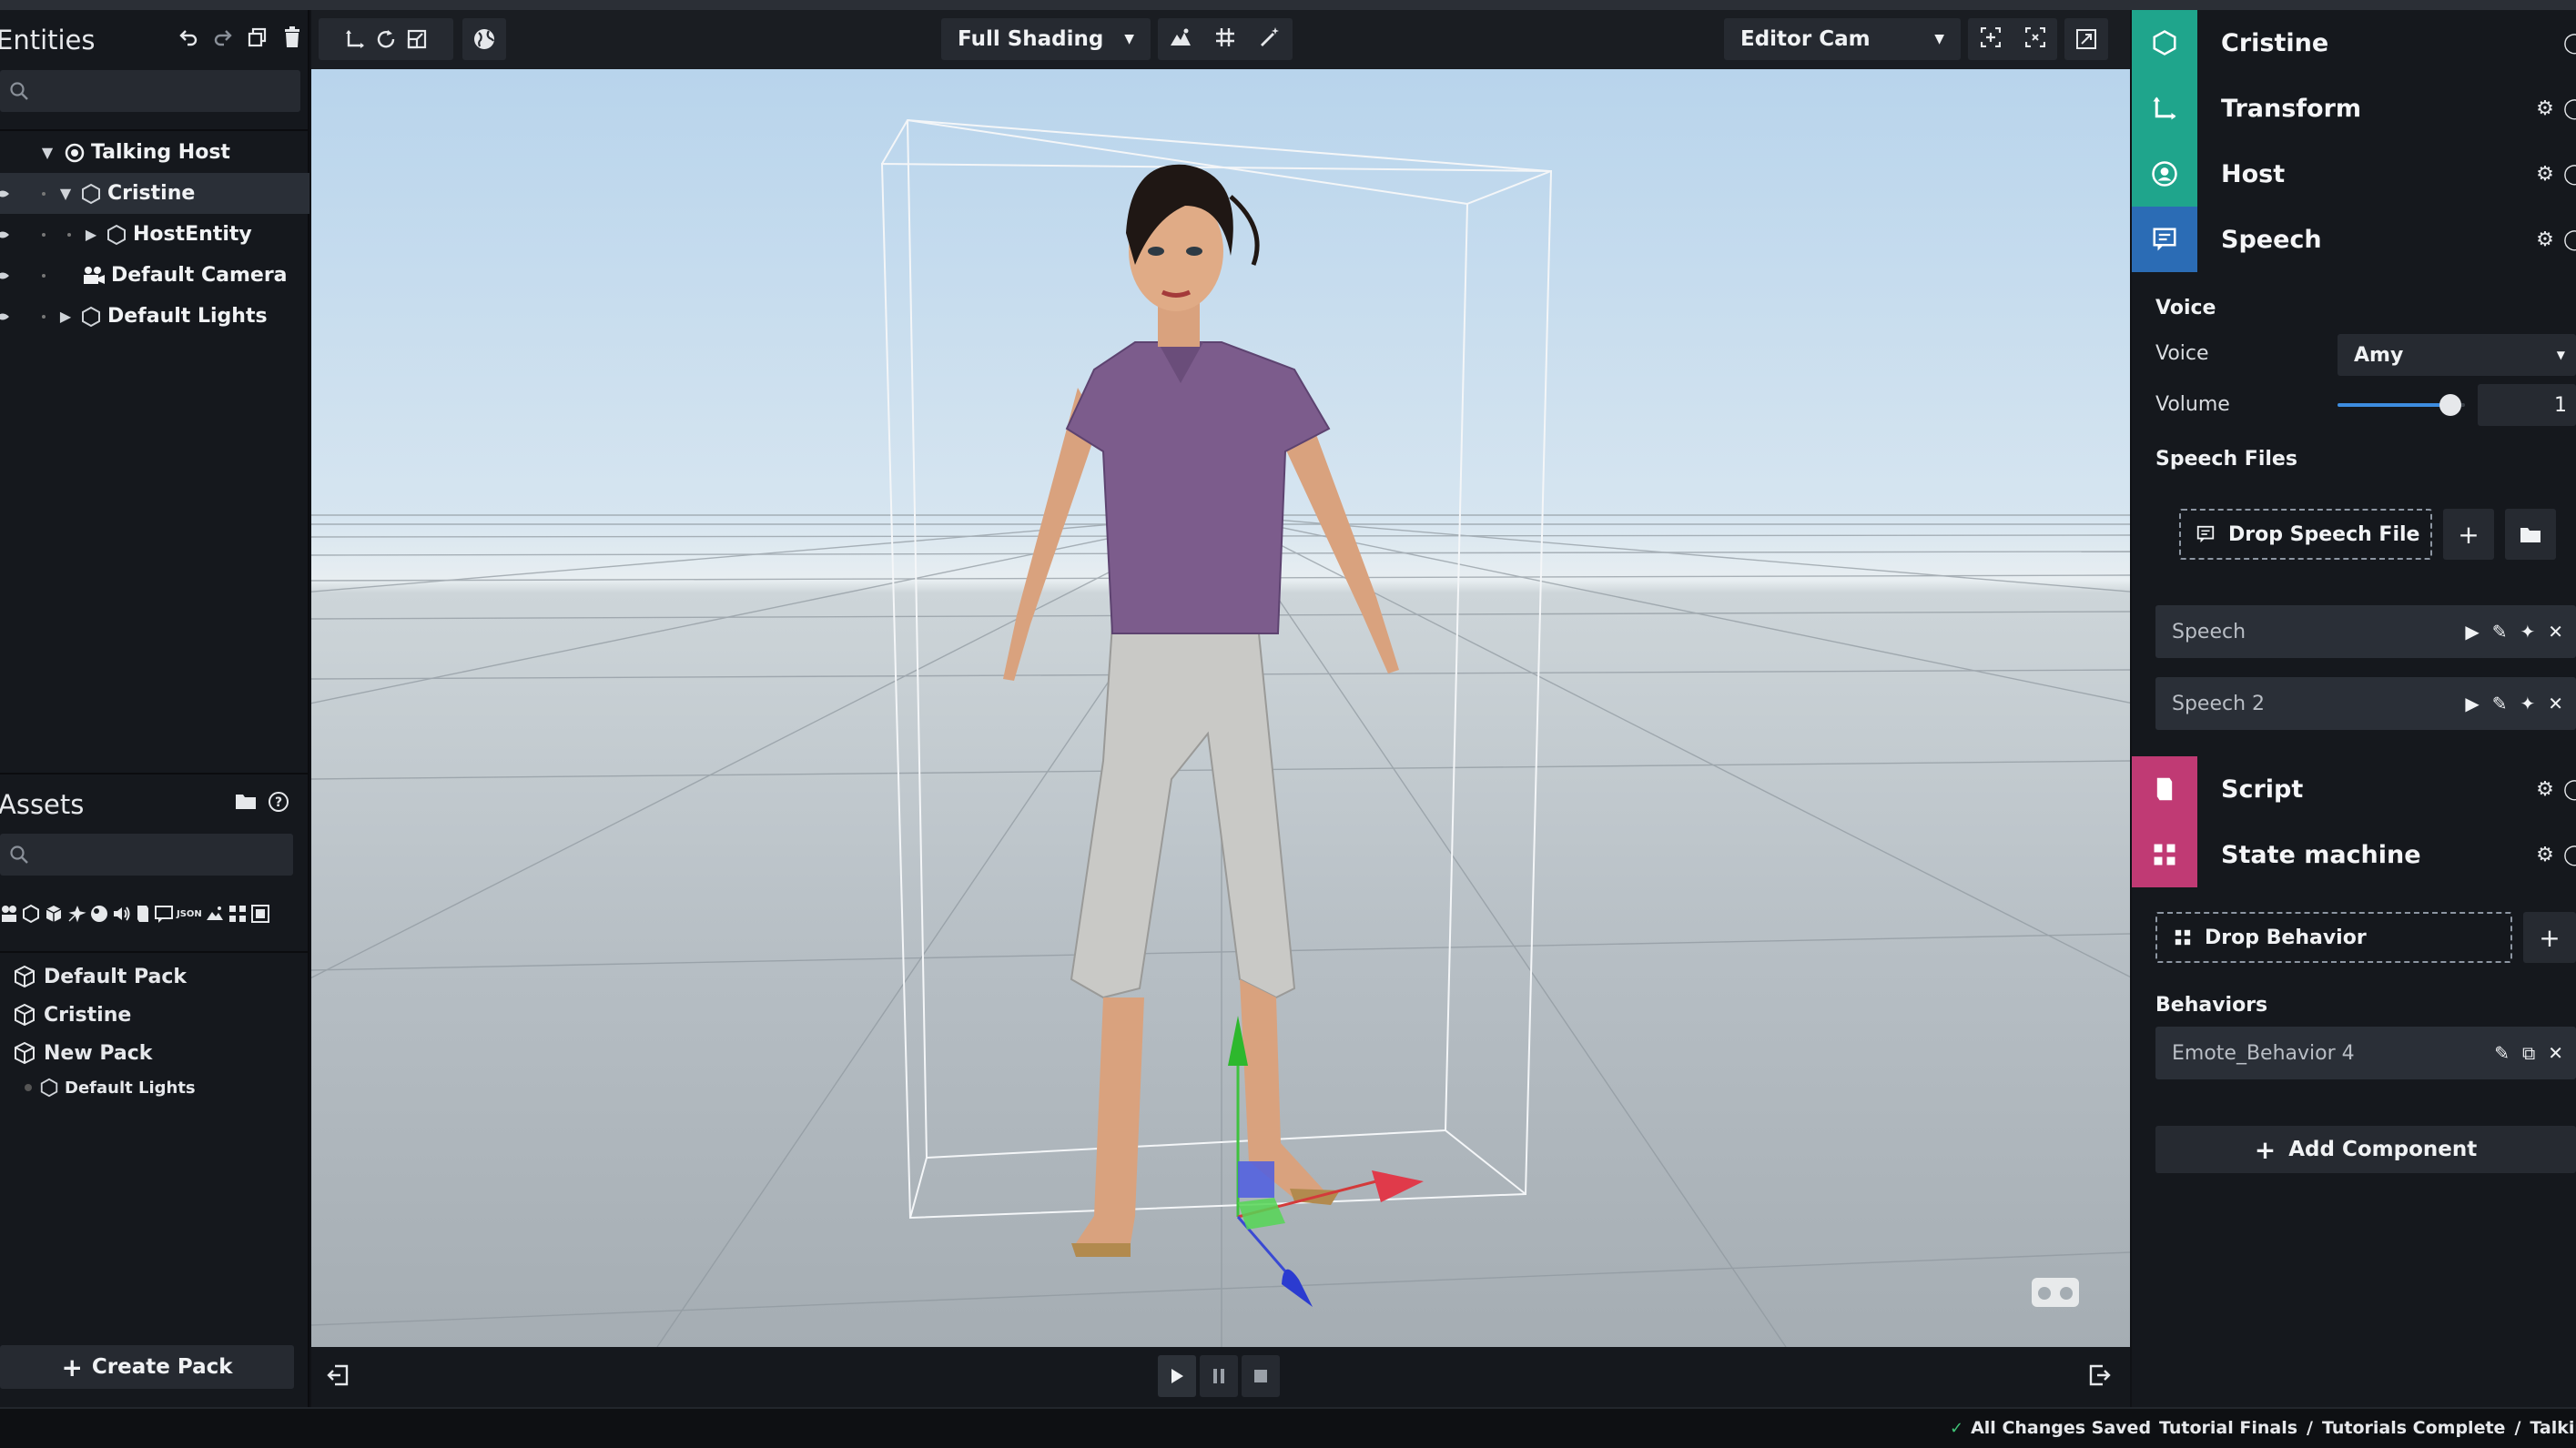 This screenshot has height=1448, width=2576. What do you see at coordinates (154, 234) in the screenshot?
I see `tree-item-hostentity: ▶ HostEntity` at bounding box center [154, 234].